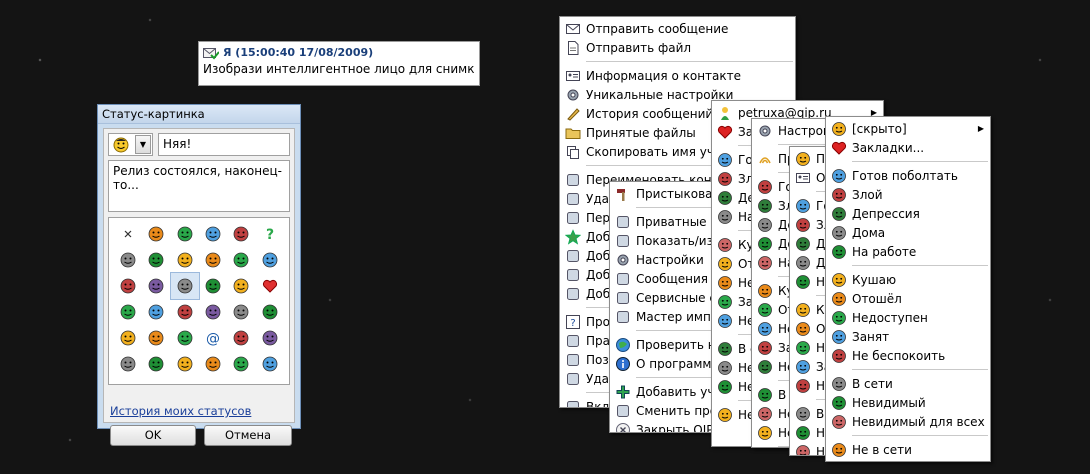  Describe the element at coordinates (908, 298) in the screenshot. I see `menu-item: Отошёл` at that location.